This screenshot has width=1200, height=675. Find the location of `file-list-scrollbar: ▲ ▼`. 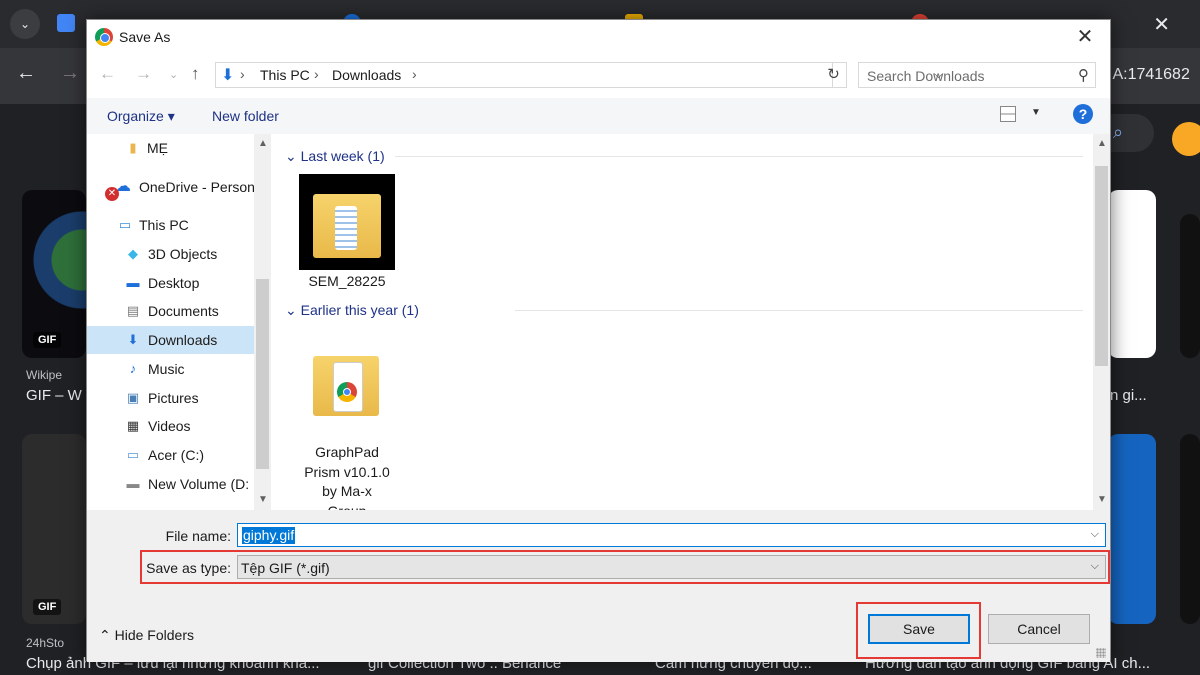

file-list-scrollbar: ▲ ▼ is located at coordinates (1101, 322).